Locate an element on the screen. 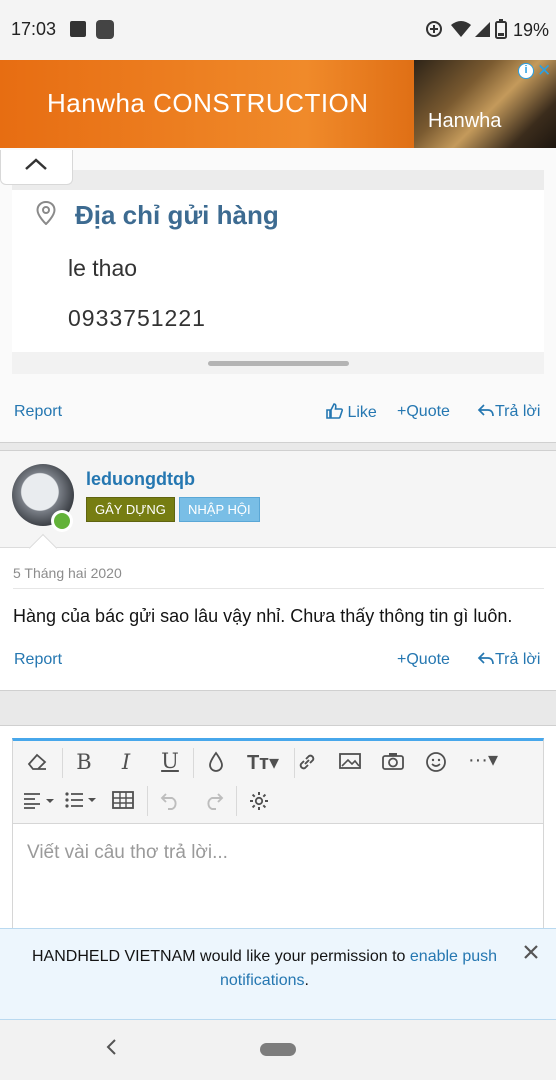 This screenshot has height=1080, width=556. undo-icon is located at coordinates (170, 803).